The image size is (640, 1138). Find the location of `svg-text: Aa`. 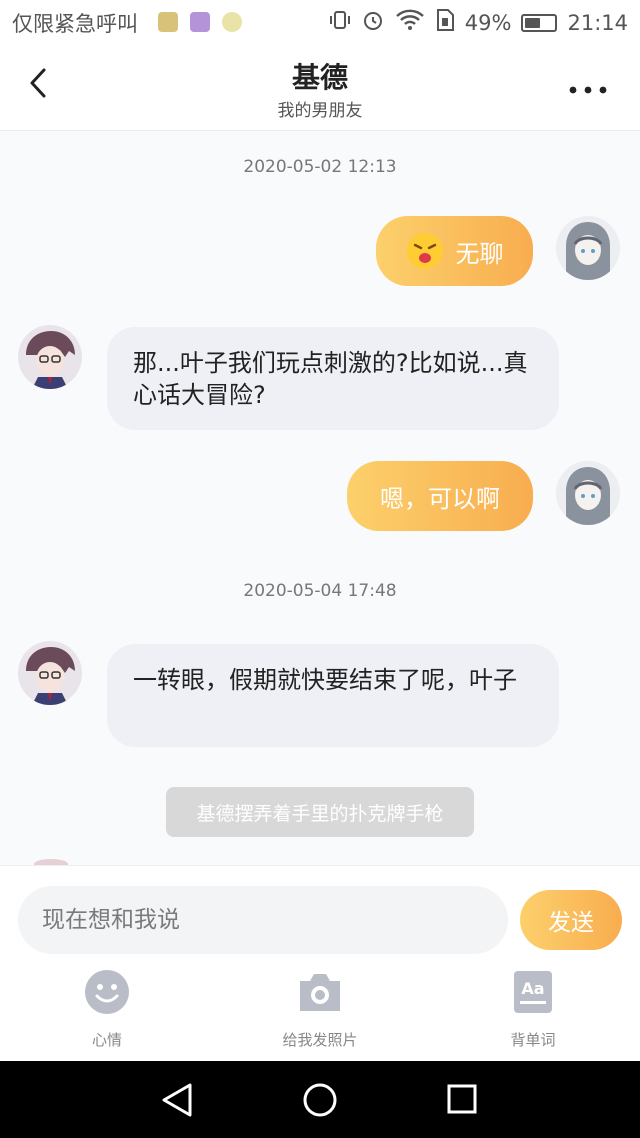

svg-text: Aa is located at coordinates (532, 988).